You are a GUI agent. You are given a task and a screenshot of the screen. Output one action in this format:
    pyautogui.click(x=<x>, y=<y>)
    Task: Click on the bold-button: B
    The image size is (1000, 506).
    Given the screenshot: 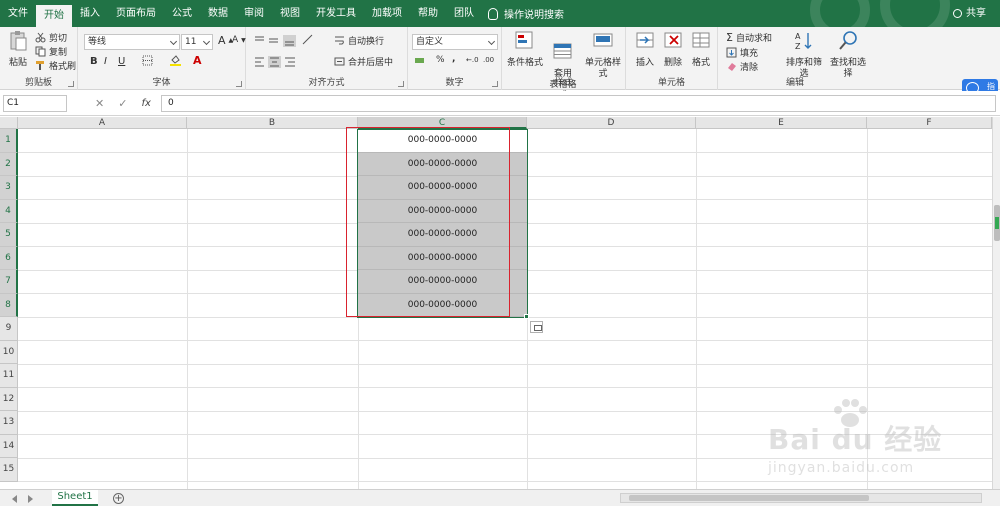 What is the action you would take?
    pyautogui.click(x=94, y=61)
    